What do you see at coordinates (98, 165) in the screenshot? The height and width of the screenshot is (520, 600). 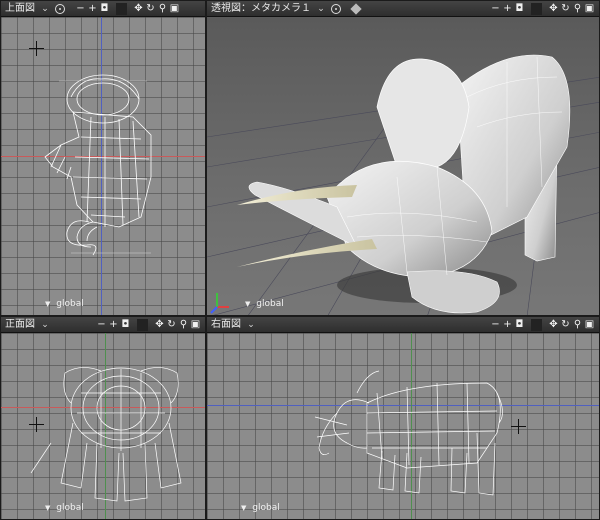 I see `elephant-wireframe-top` at bounding box center [98, 165].